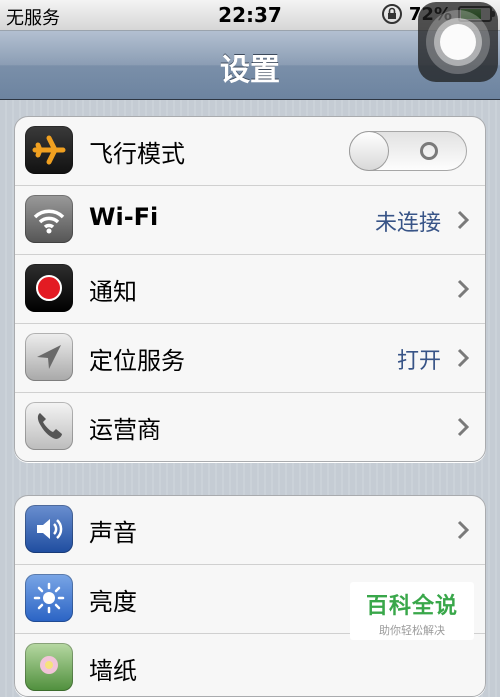  Describe the element at coordinates (113, 671) in the screenshot. I see `row-label: 墙纸` at that location.